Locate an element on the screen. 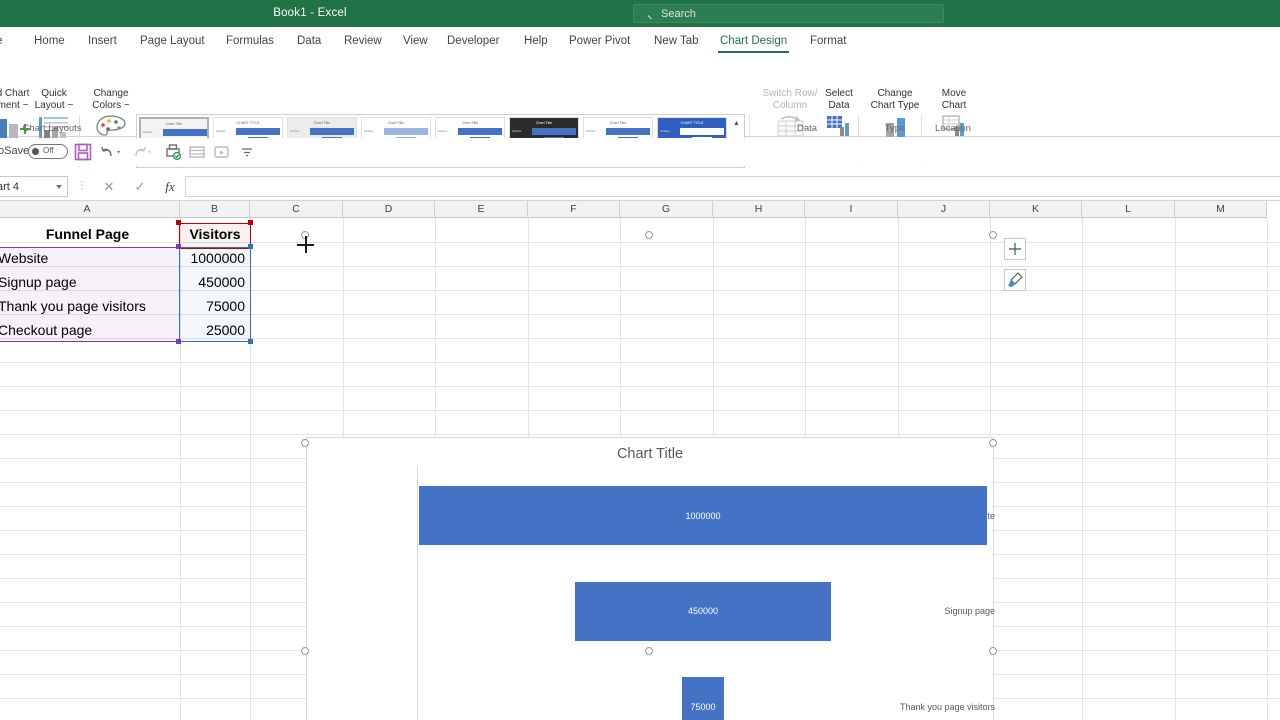  column-header-j: J is located at coordinates (944, 209).